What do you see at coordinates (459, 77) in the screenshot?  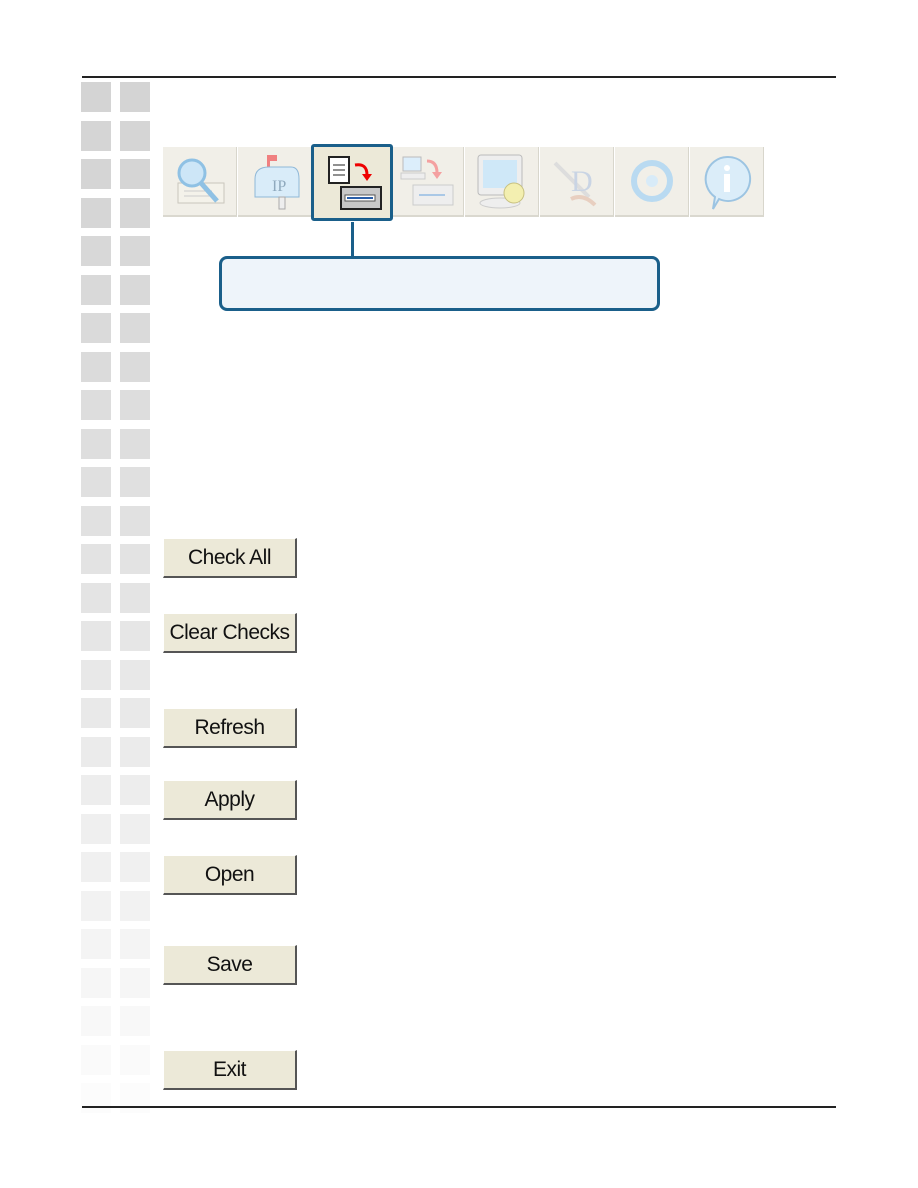 I see `header-rule` at bounding box center [459, 77].